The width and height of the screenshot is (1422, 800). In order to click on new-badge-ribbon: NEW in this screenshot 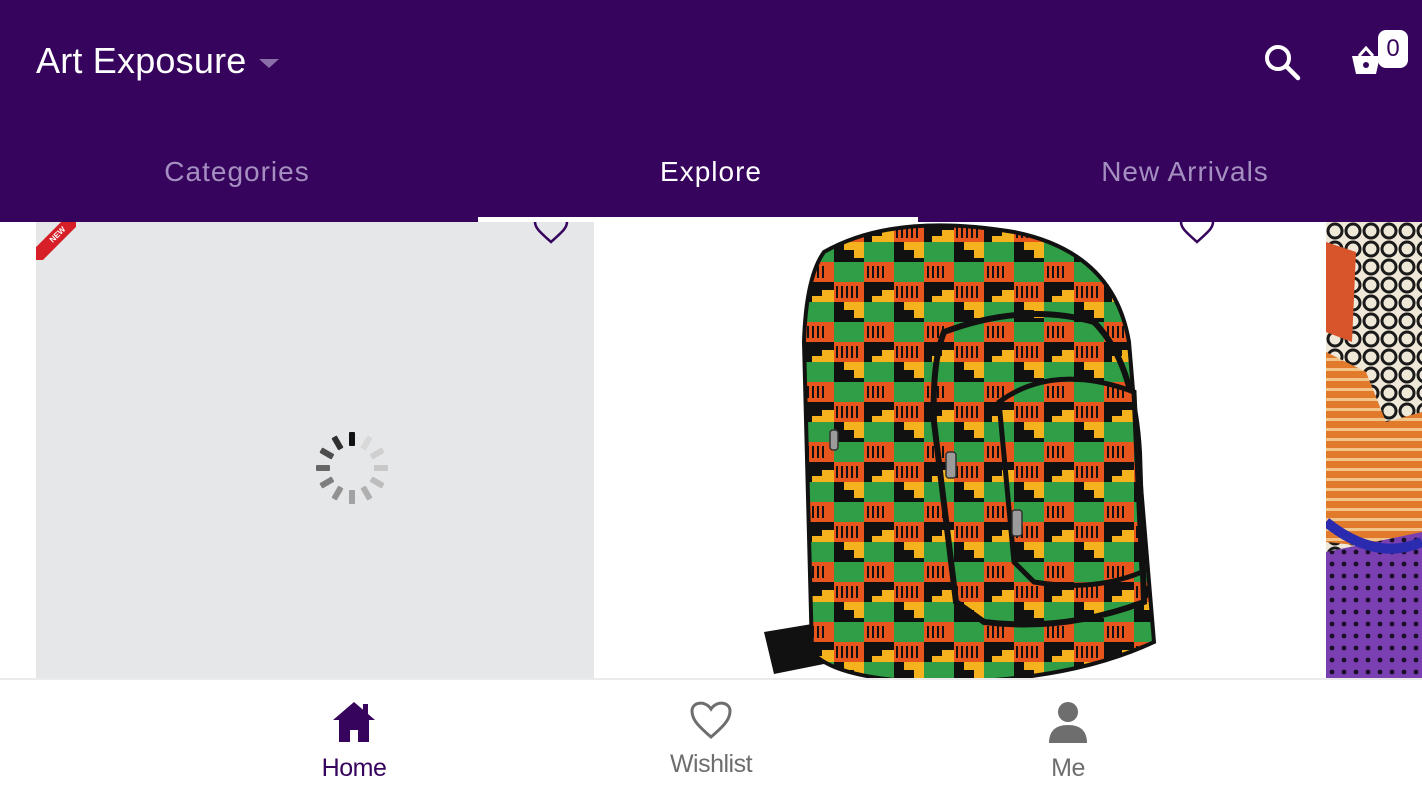, I will do `click(56, 241)`.